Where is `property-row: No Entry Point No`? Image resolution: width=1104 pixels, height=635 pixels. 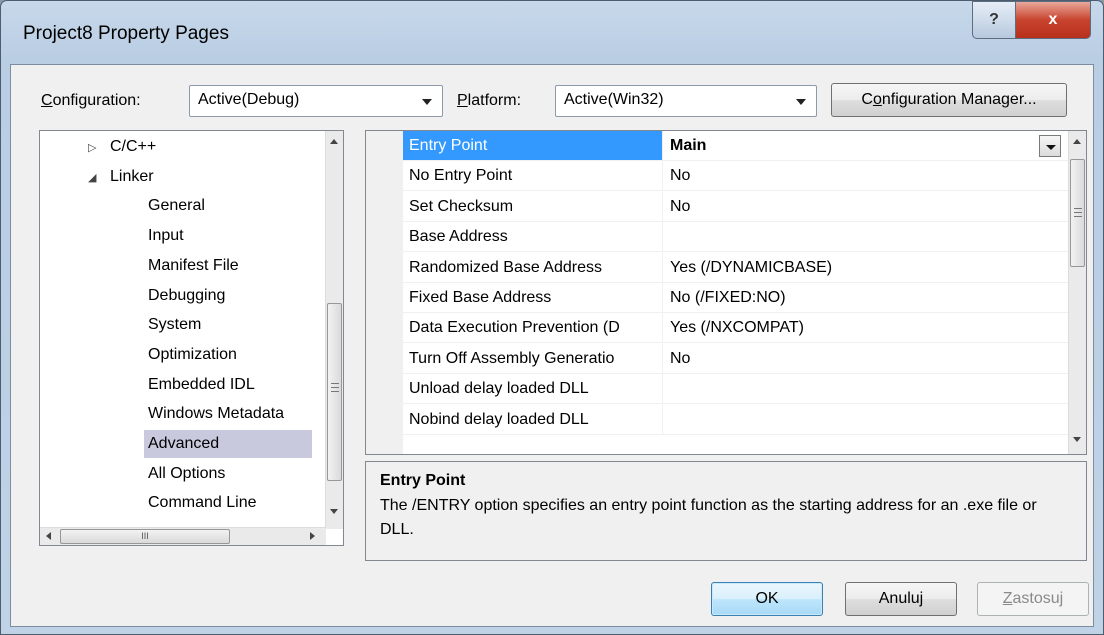 property-row: No Entry Point No is located at coordinates (736, 176).